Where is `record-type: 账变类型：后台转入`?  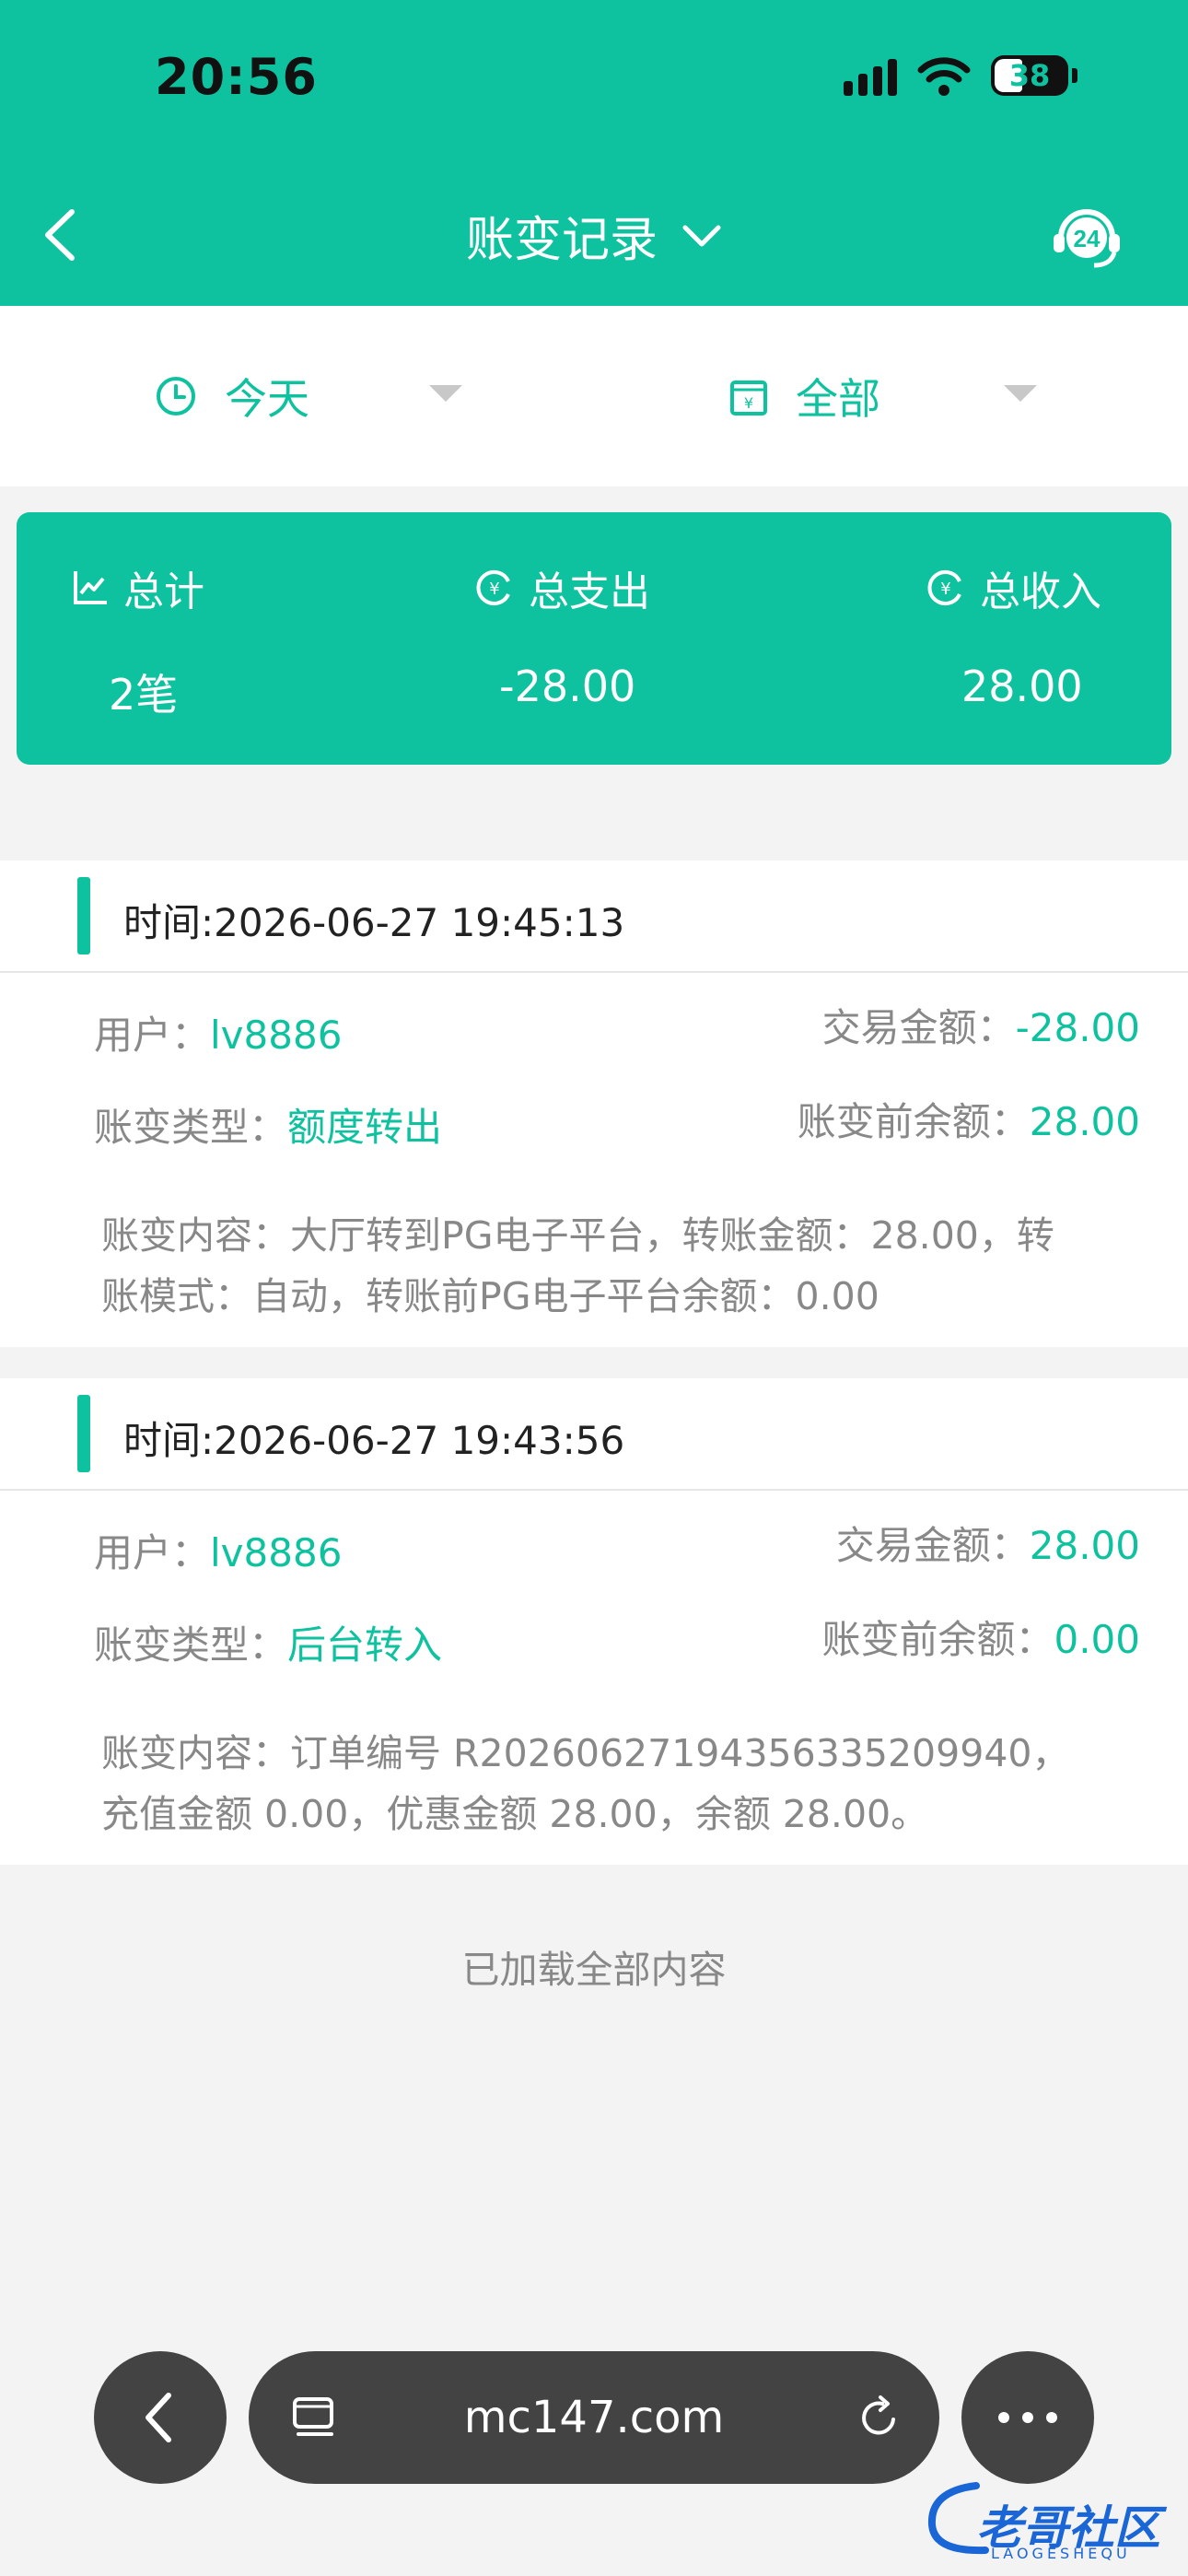 record-type: 账变类型：后台转入 is located at coordinates (268, 1645).